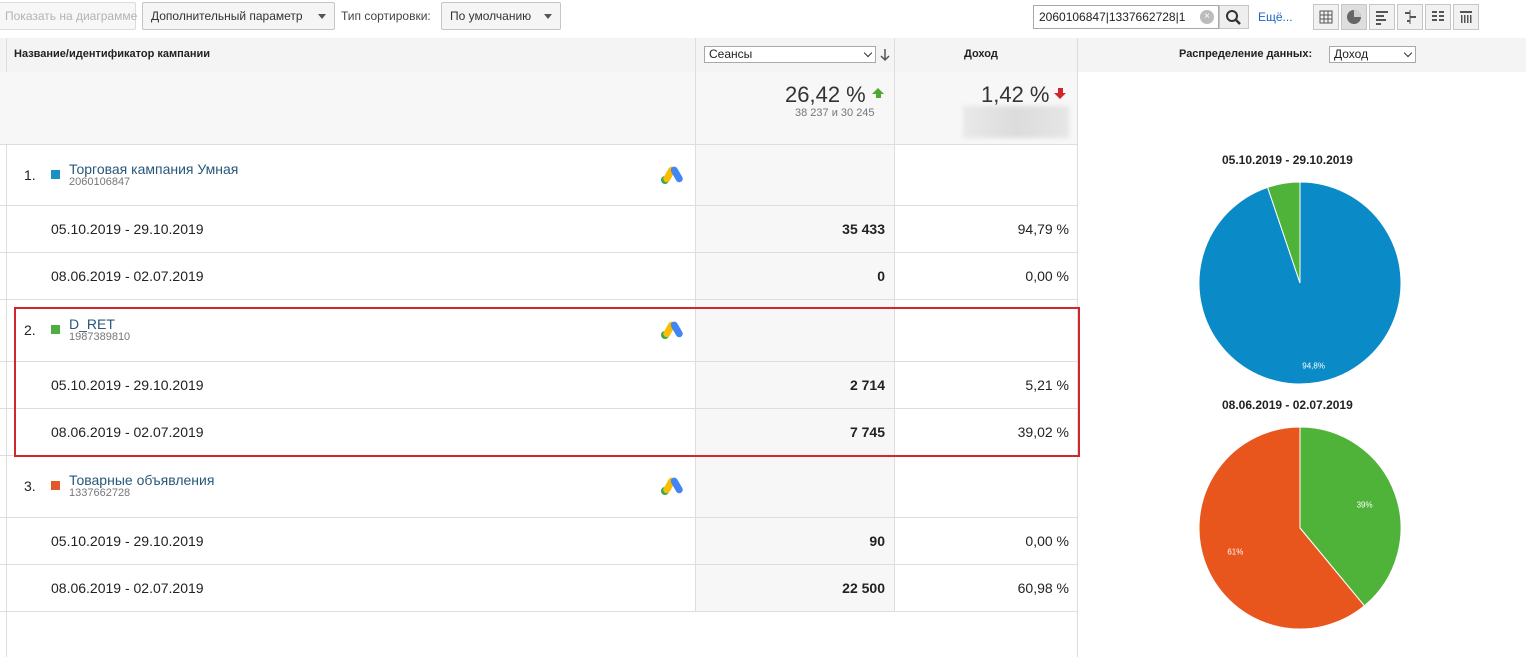 This screenshot has height=657, width=1526. What do you see at coordinates (1043, 588) in the screenshot?
I see `revenue-value: 60,98 %` at bounding box center [1043, 588].